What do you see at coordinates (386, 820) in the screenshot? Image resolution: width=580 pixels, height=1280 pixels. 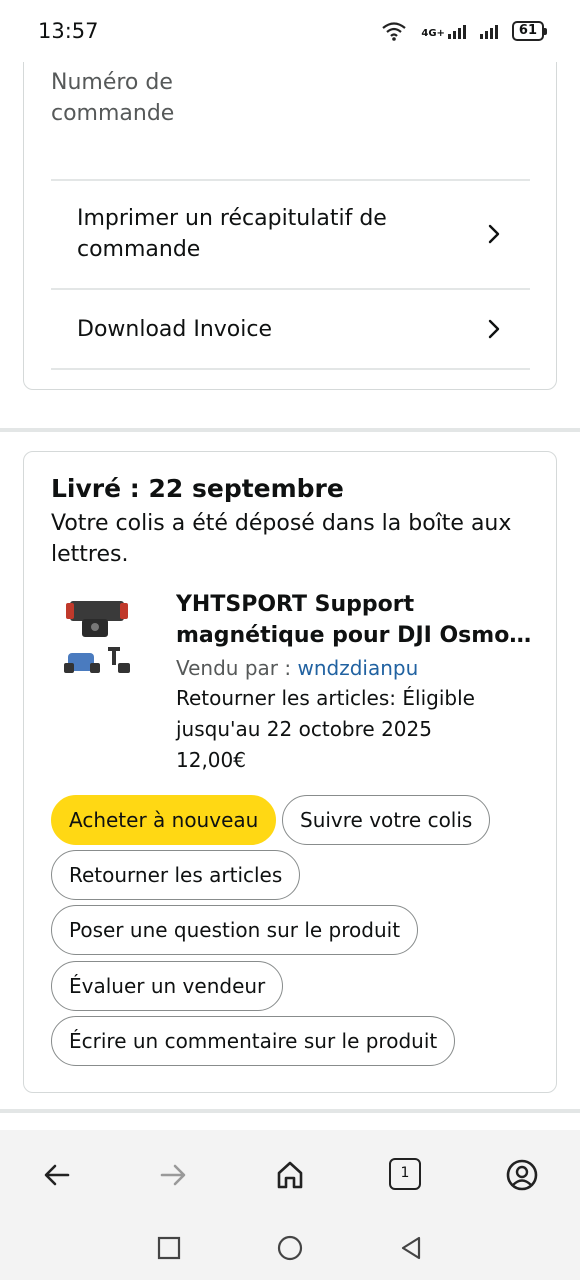 I see `track-package-button: Suivre votre colis` at bounding box center [386, 820].